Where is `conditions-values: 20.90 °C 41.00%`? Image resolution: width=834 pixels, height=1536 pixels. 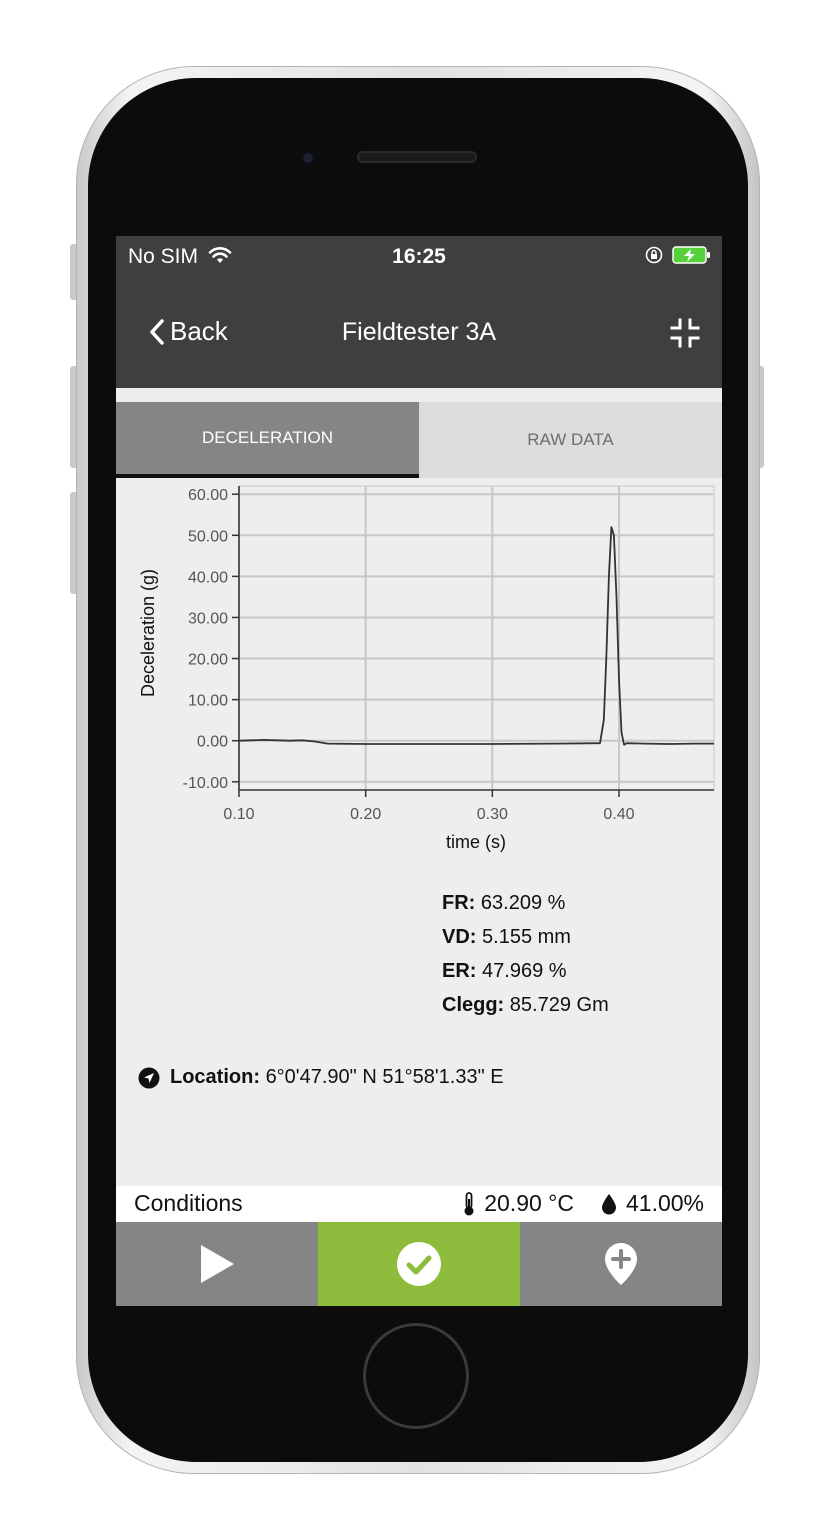 conditions-values: 20.90 °C 41.00% is located at coordinates (583, 1203).